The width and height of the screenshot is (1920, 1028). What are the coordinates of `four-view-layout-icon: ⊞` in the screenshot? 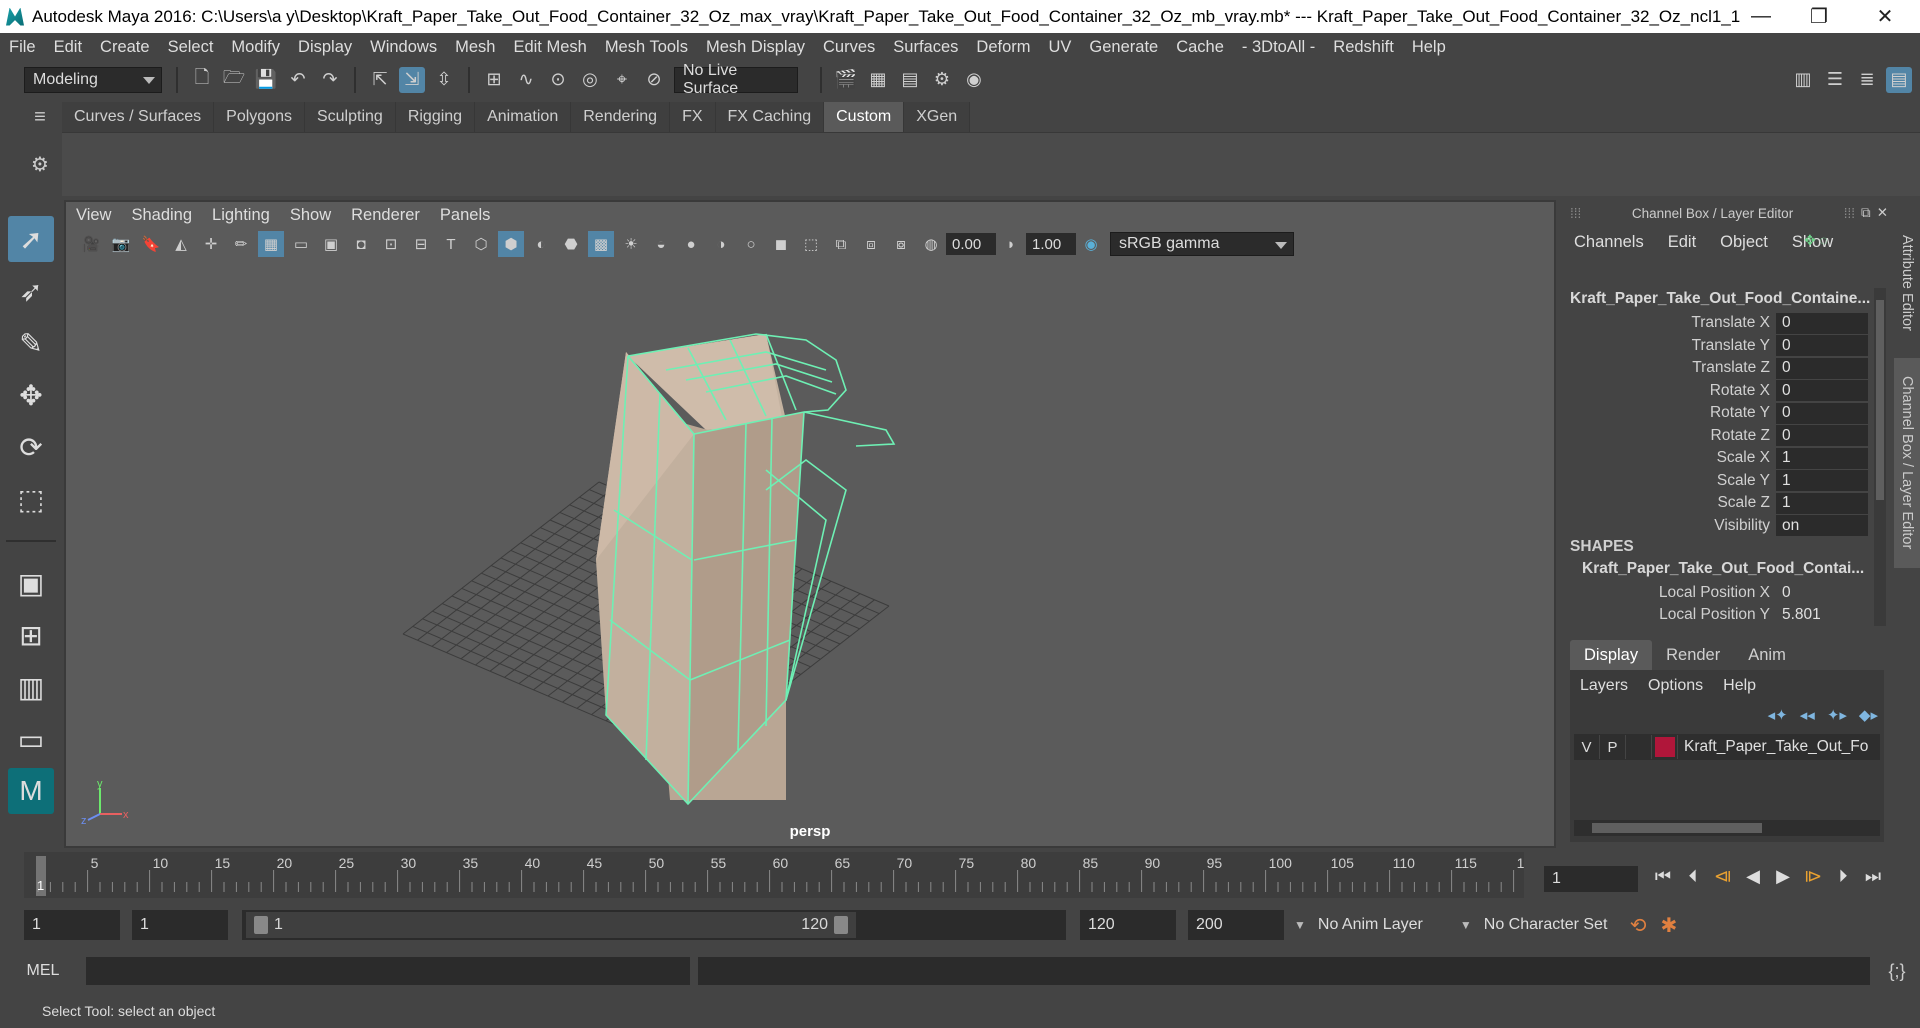 It's located at (31, 635).